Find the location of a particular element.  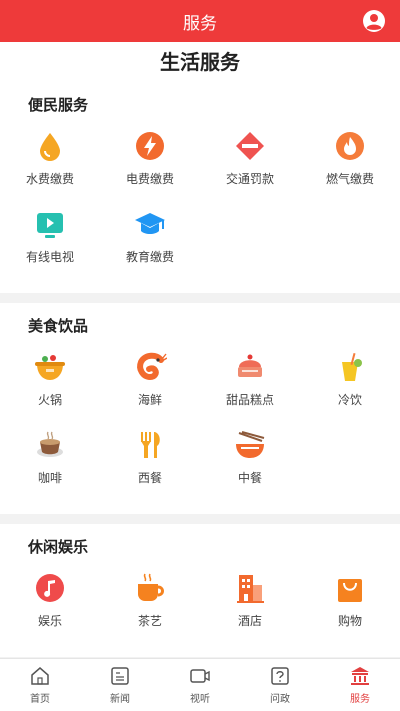

service-item: 茶艺 is located at coordinates (150, 606).